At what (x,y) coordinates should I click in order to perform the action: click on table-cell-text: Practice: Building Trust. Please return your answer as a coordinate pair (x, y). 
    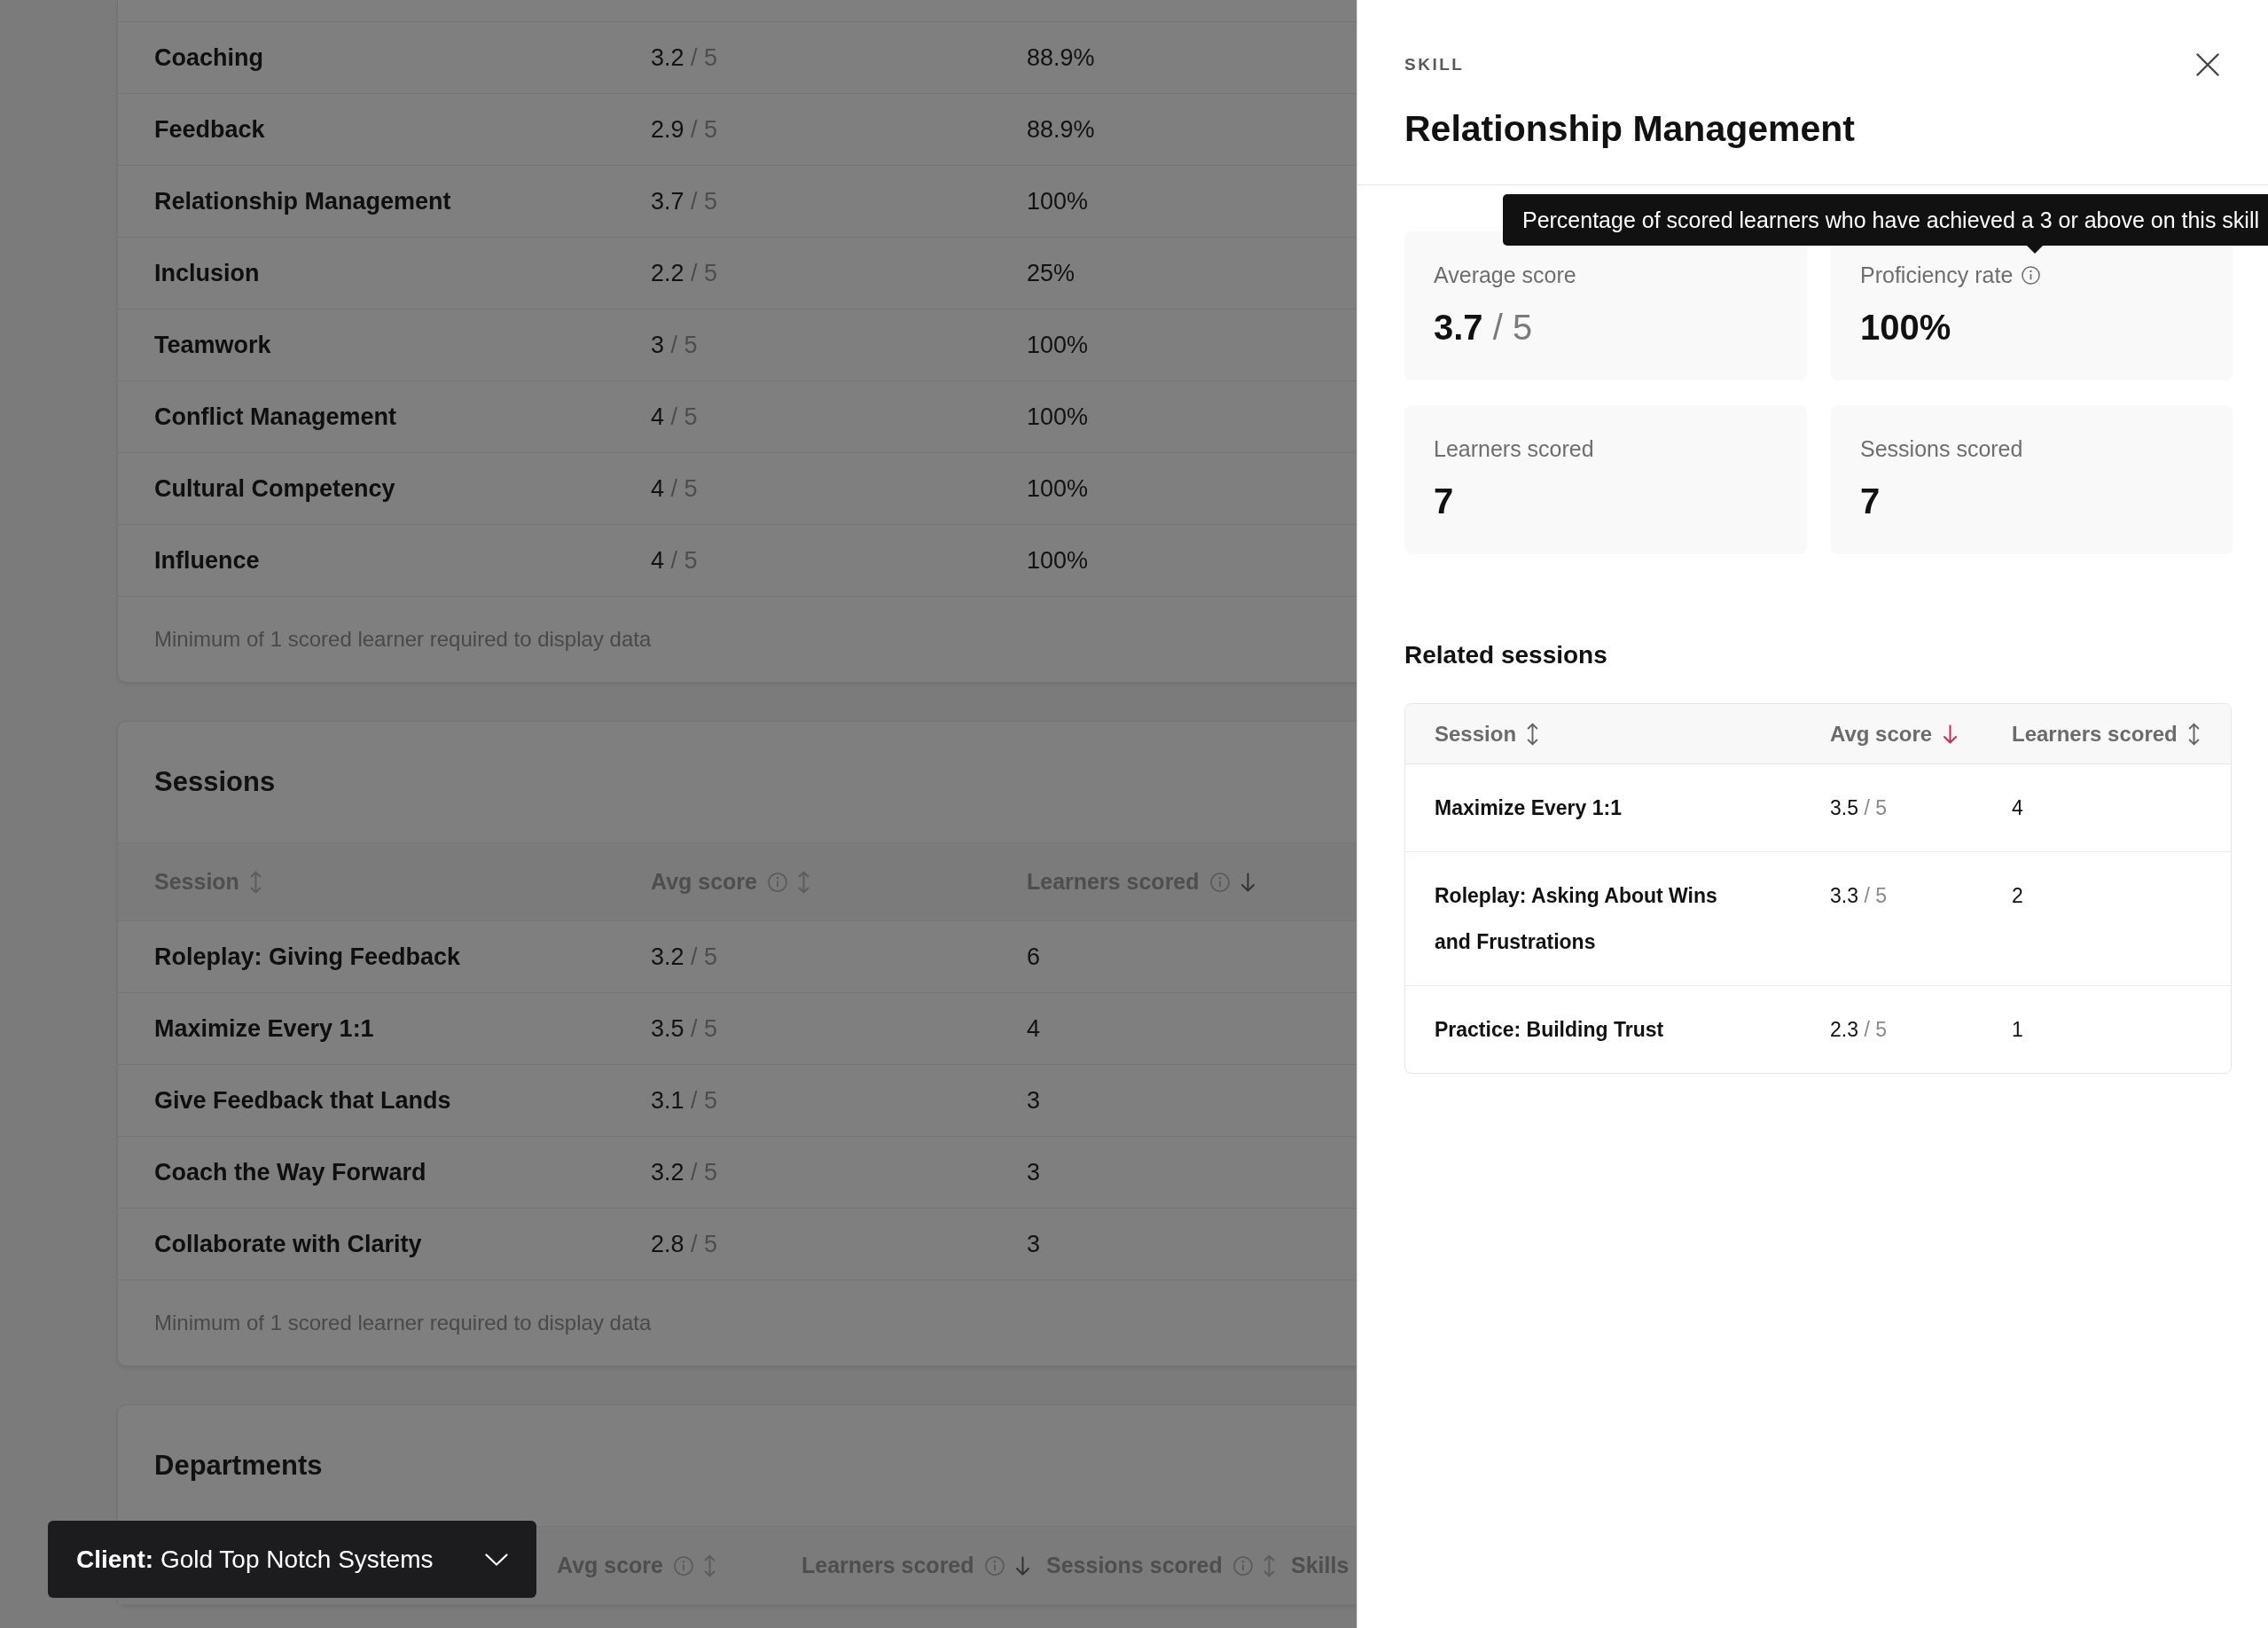
    Looking at the image, I should click on (1549, 1030).